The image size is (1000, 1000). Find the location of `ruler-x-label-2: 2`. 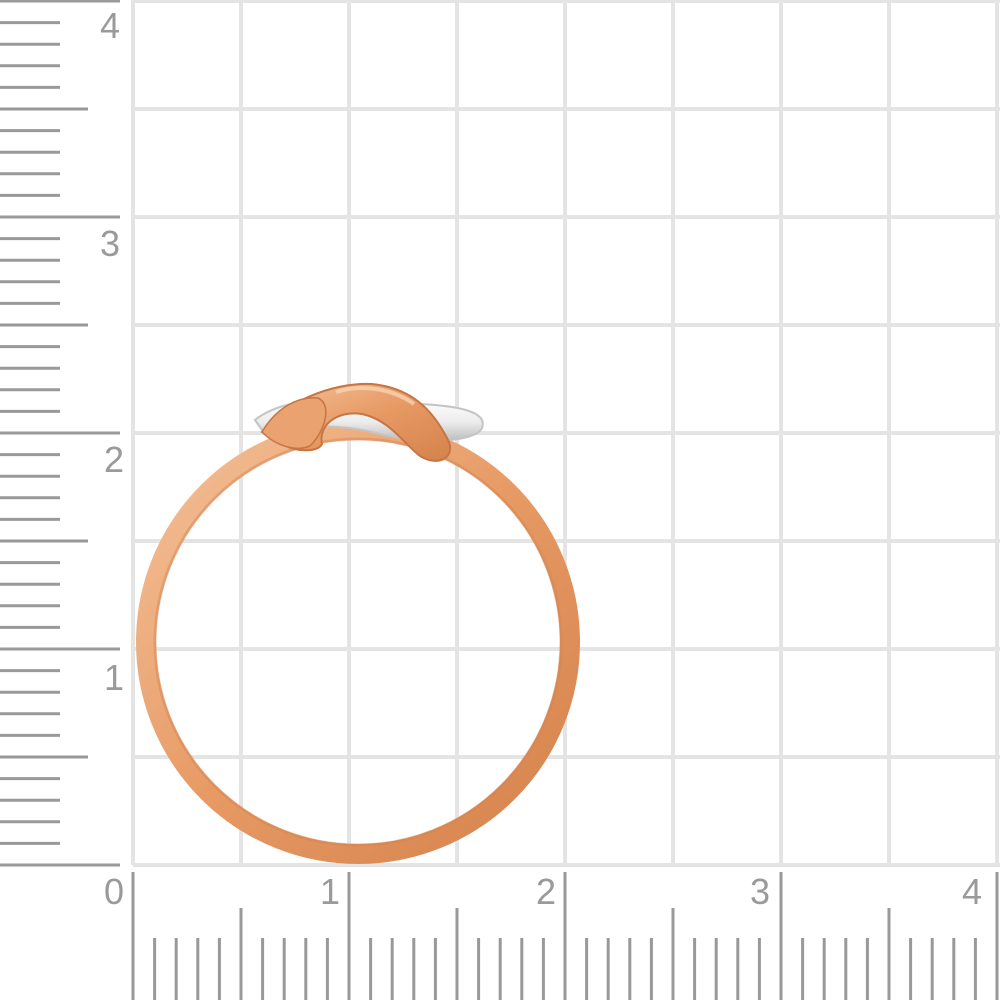

ruler-x-label-2: 2 is located at coordinates (546, 891).